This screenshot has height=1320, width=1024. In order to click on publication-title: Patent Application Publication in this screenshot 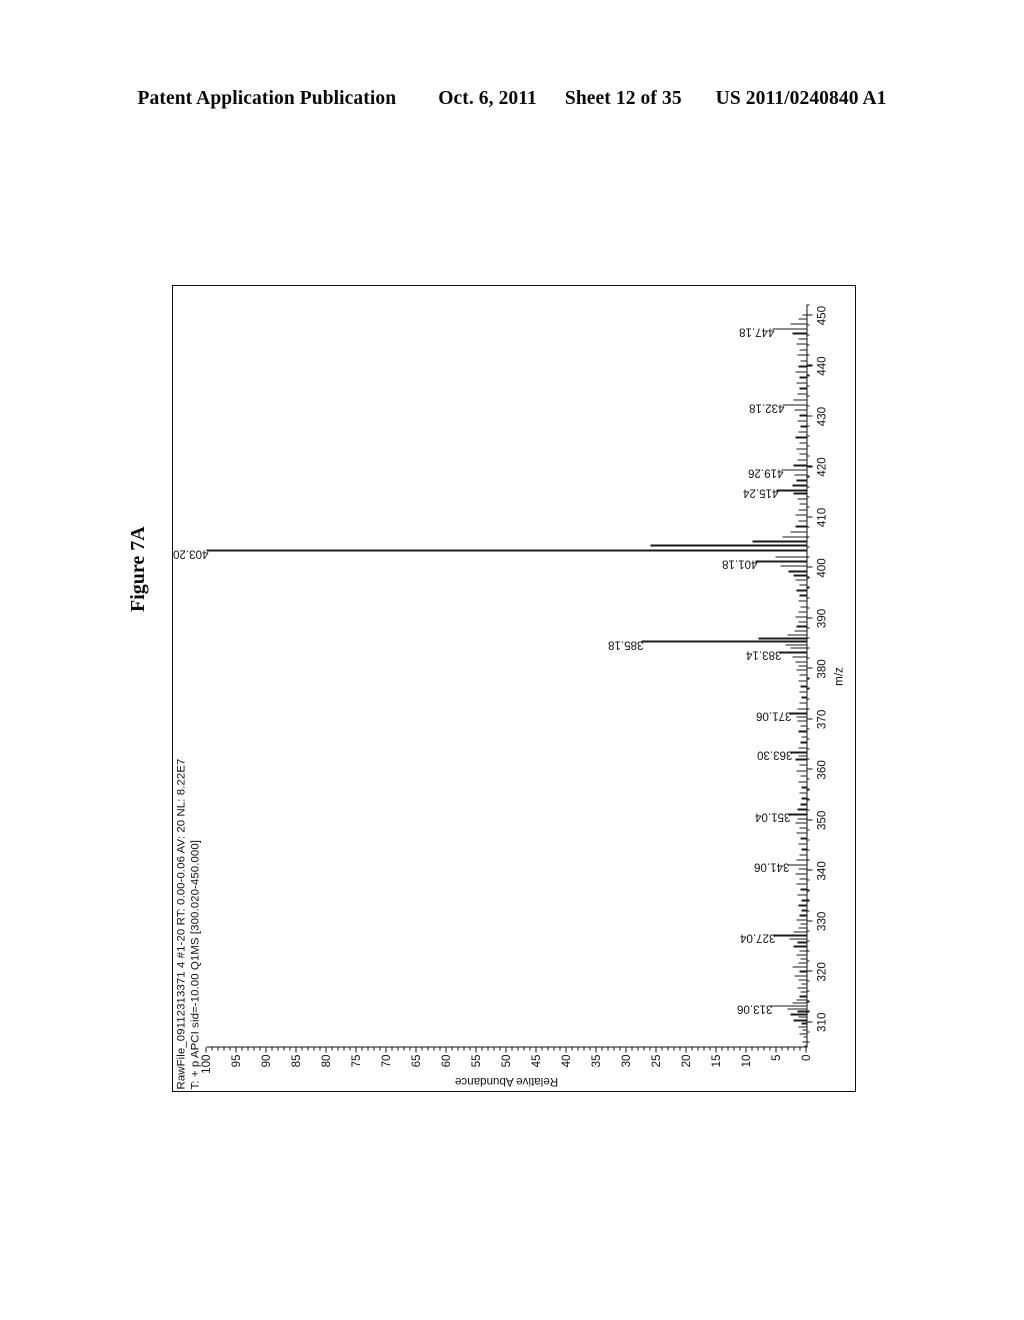, I will do `click(267, 98)`.